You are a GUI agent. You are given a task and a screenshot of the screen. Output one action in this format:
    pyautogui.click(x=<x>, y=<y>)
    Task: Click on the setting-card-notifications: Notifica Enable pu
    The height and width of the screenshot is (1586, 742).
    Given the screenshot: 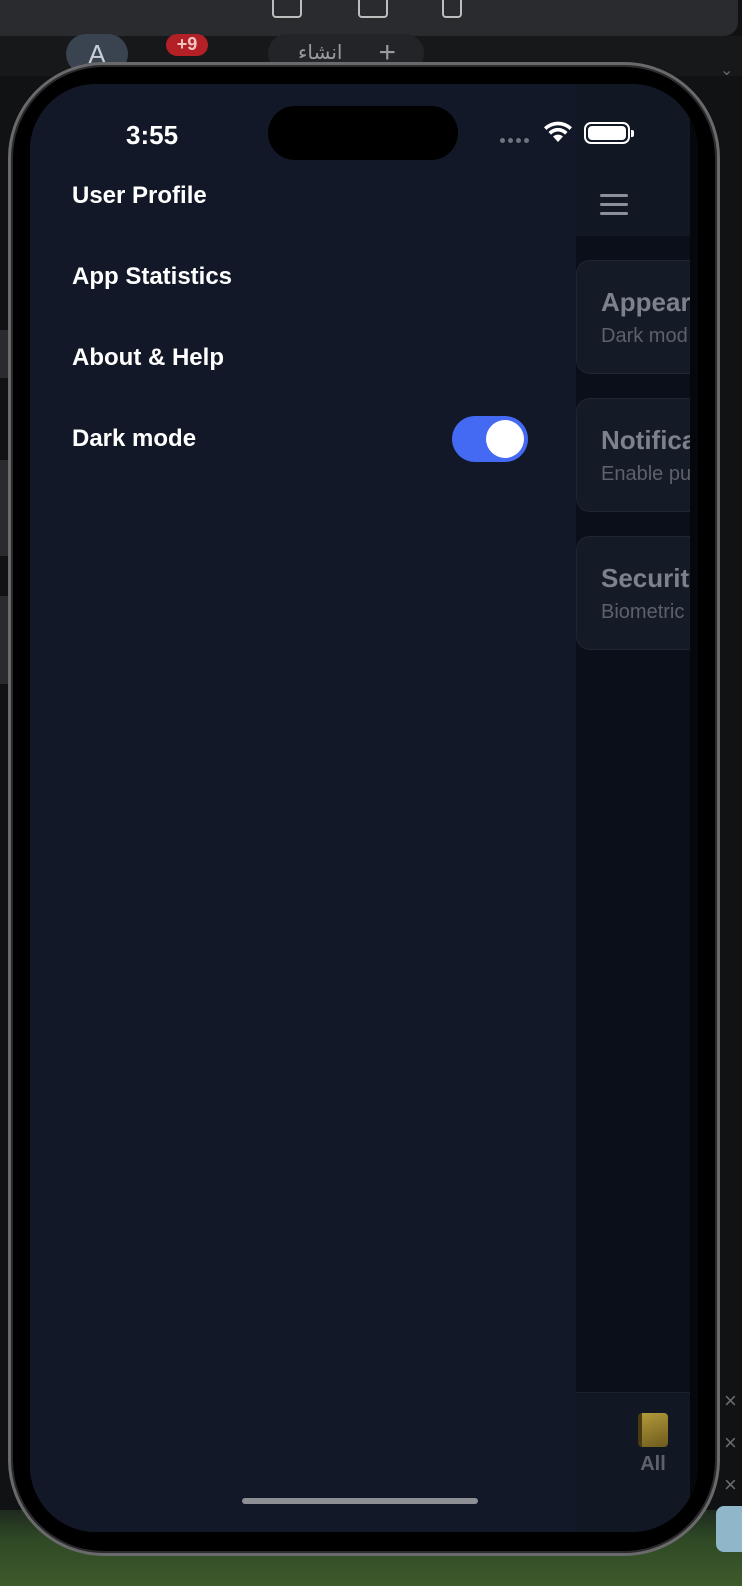 What is the action you would take?
    pyautogui.click(x=637, y=455)
    